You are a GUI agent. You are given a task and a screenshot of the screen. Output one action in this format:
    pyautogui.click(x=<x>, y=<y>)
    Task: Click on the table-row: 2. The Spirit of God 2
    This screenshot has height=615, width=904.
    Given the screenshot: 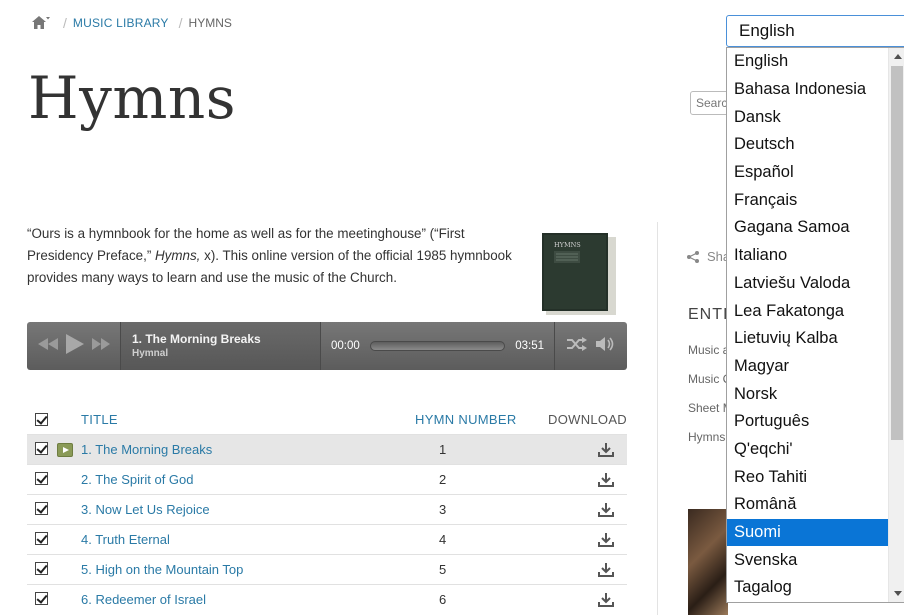 What is the action you would take?
    pyautogui.click(x=327, y=479)
    